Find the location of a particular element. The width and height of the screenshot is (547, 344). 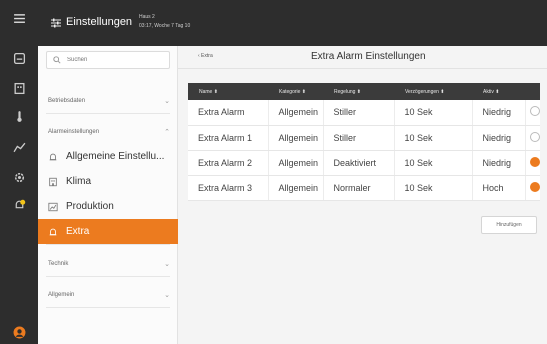

dashboard-icon is located at coordinates (19, 58).